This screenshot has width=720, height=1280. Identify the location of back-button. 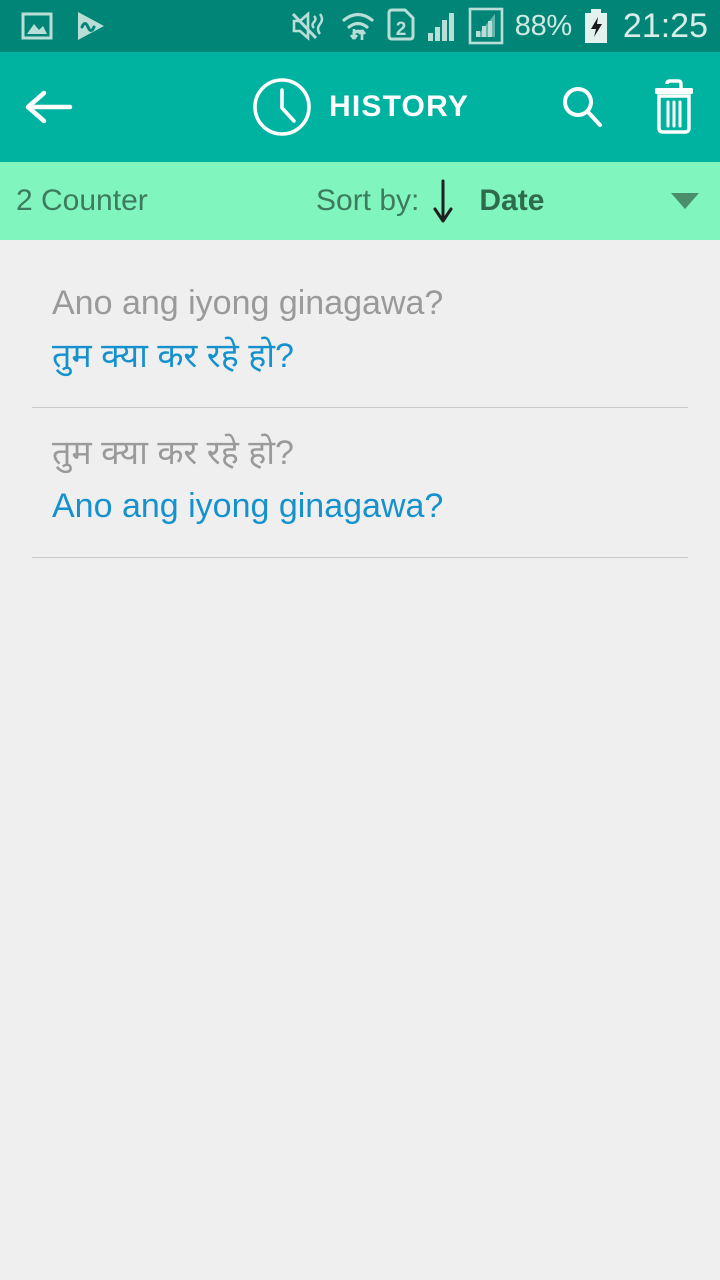
(48, 107).